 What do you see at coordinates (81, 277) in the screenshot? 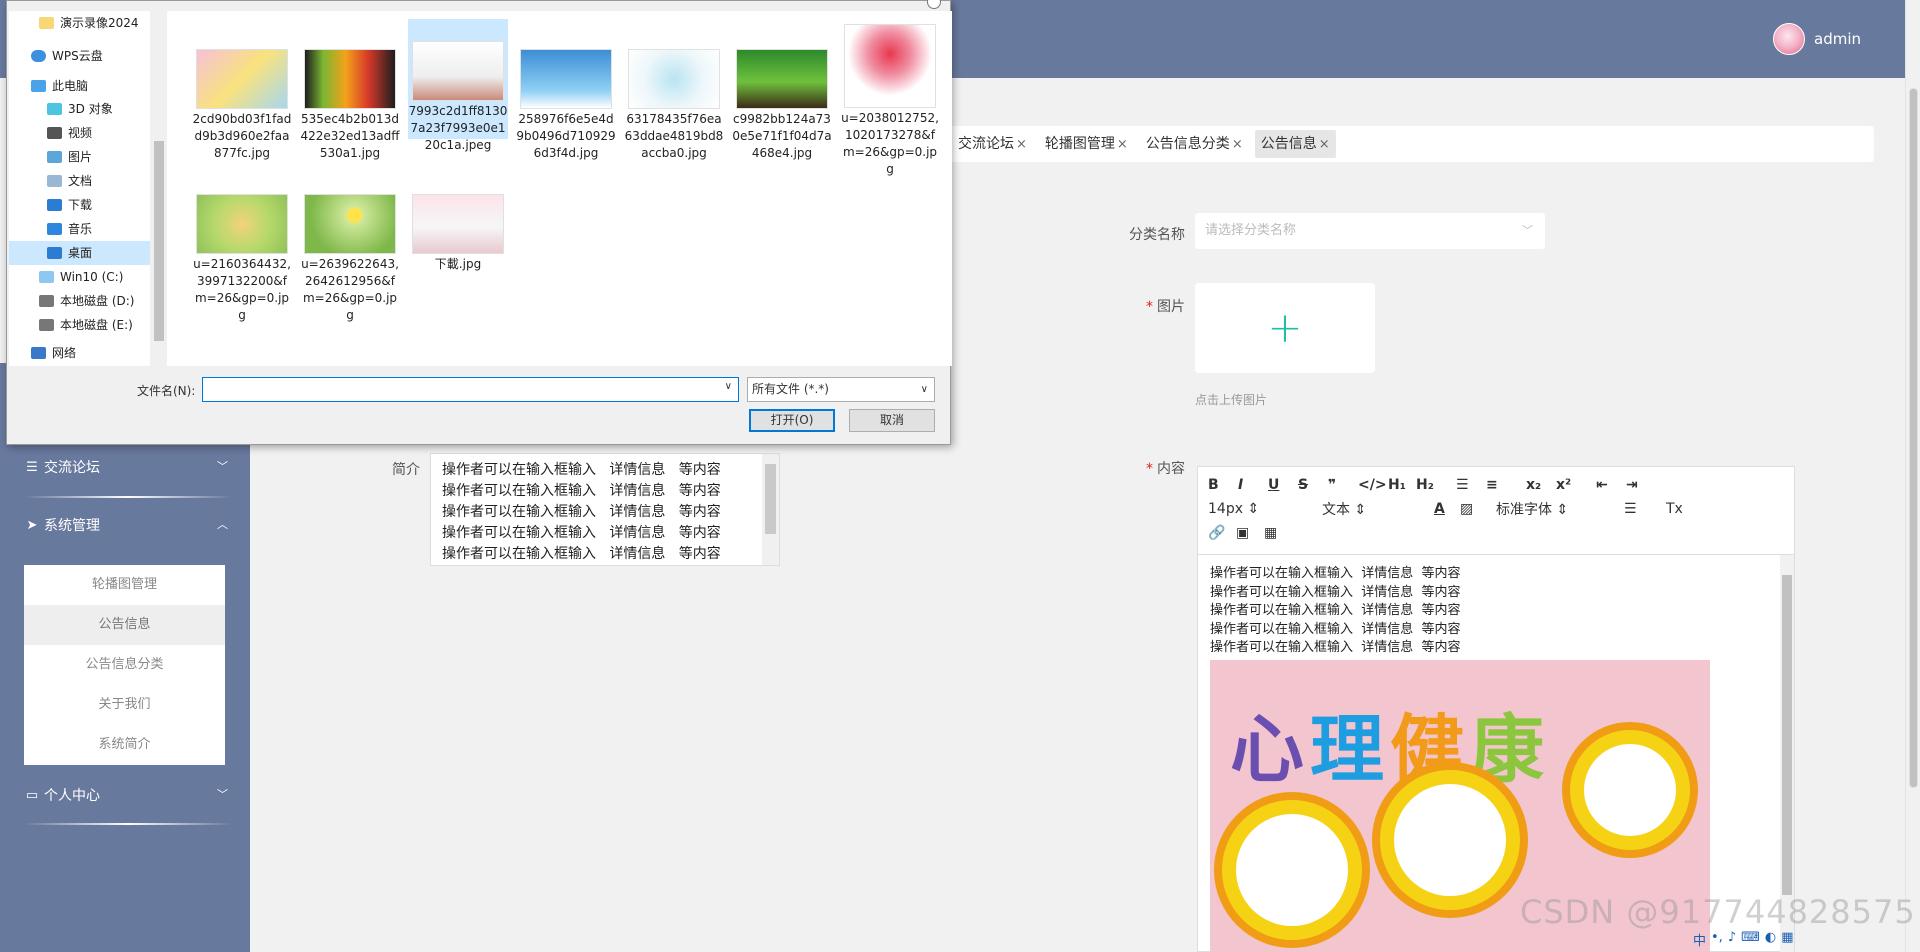
I see `nav-item: Win10 (C:)` at bounding box center [81, 277].